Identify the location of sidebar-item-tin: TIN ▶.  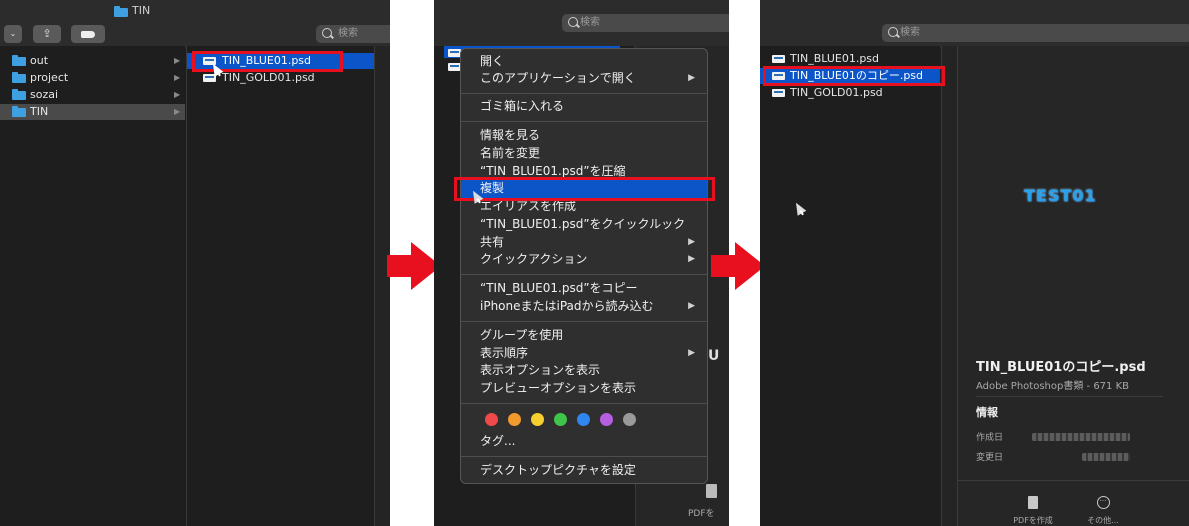
(92, 112).